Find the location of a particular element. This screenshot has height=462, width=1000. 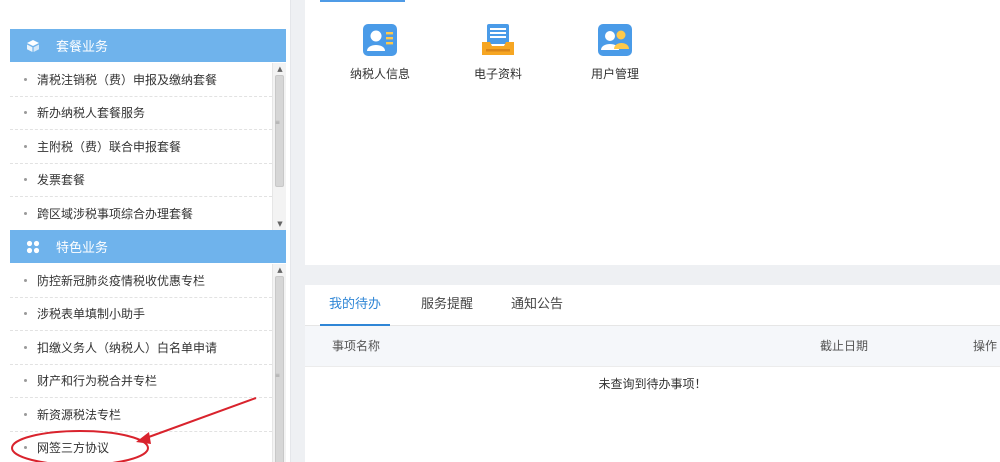

table-header: 事项名称 截止日期 操作 is located at coordinates (652, 346).